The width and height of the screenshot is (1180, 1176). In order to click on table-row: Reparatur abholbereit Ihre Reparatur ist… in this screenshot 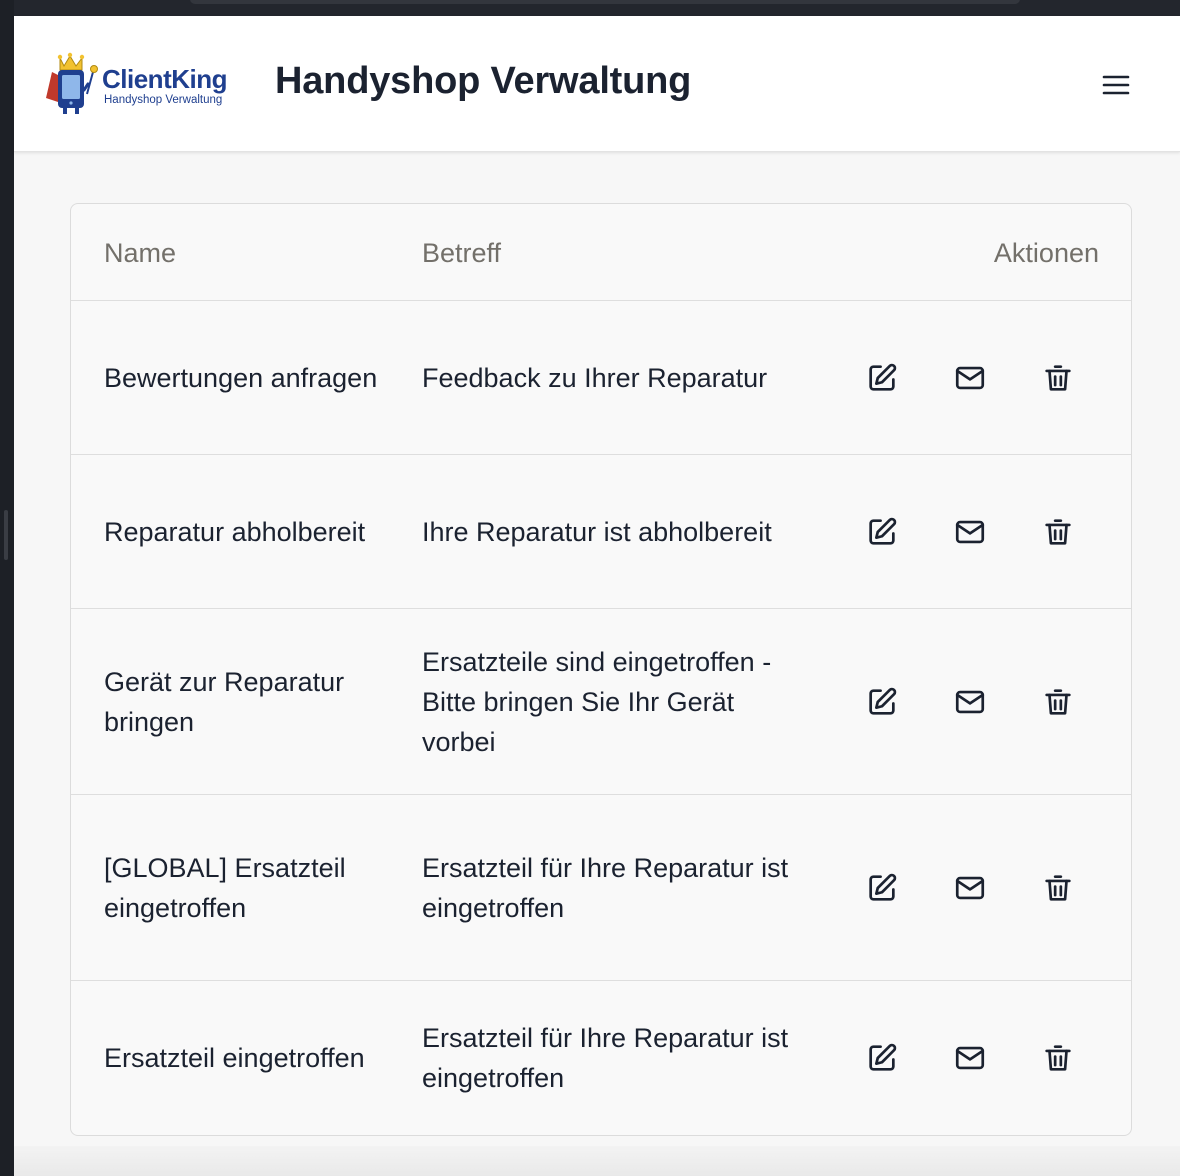, I will do `click(601, 532)`.